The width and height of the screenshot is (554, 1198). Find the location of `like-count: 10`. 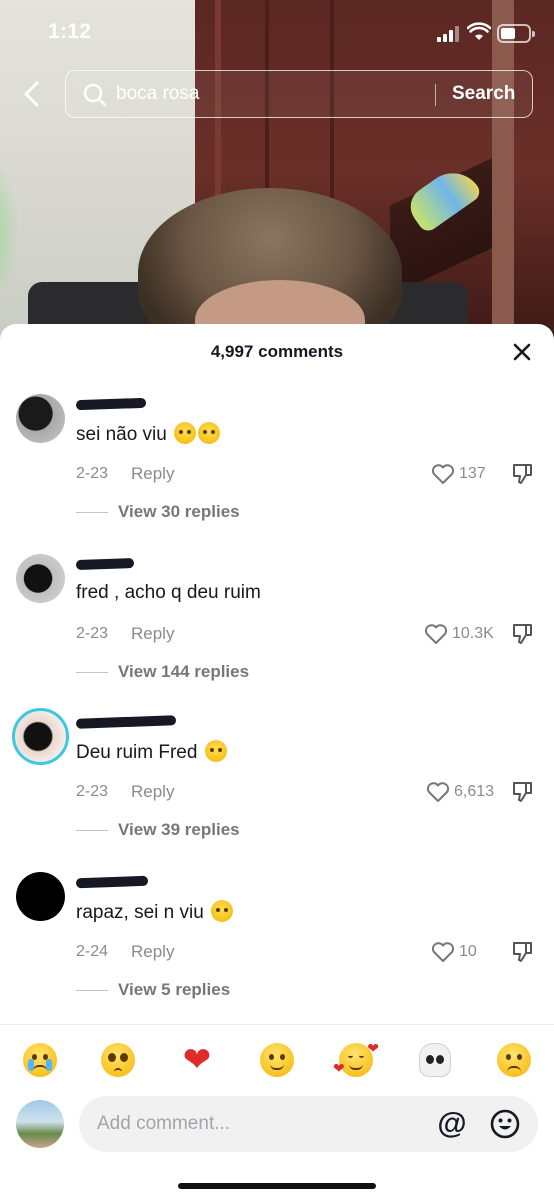

like-count: 10 is located at coordinates (468, 951).